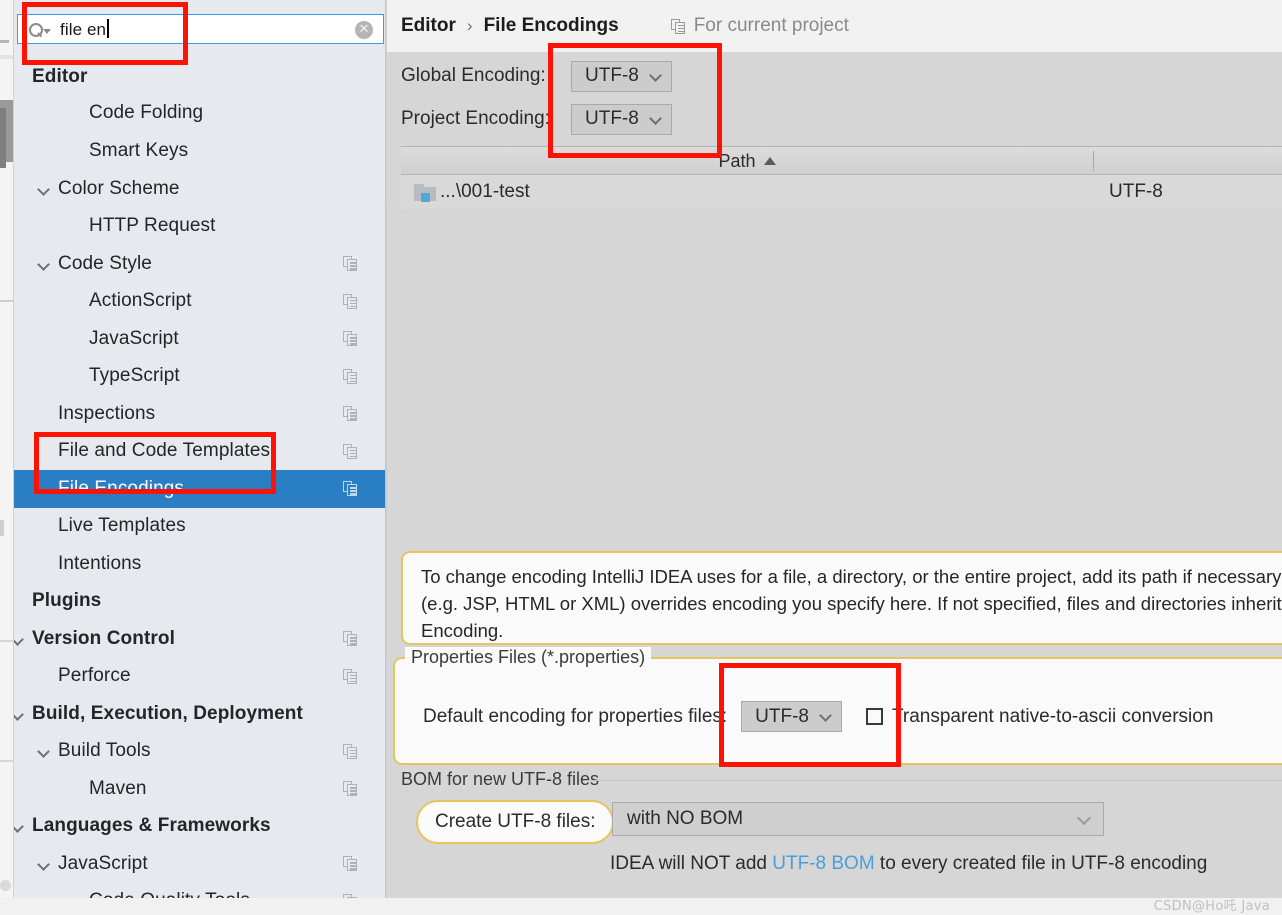 This screenshot has height=915, width=1282. I want to click on sidebar-item-file-and-code-templates: File and Code Templates, so click(200, 452).